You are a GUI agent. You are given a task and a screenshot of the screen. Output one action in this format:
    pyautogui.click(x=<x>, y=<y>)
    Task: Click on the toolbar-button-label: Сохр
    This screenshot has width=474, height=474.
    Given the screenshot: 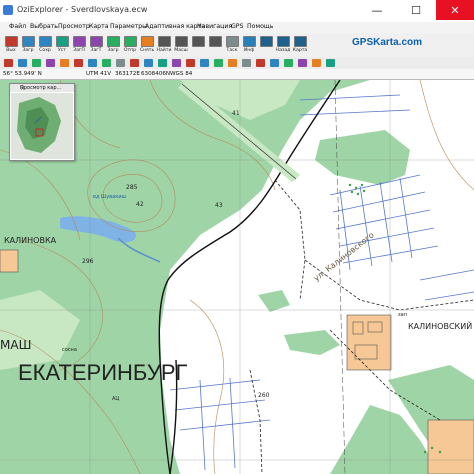 What is the action you would take?
    pyautogui.click(x=45, y=50)
    